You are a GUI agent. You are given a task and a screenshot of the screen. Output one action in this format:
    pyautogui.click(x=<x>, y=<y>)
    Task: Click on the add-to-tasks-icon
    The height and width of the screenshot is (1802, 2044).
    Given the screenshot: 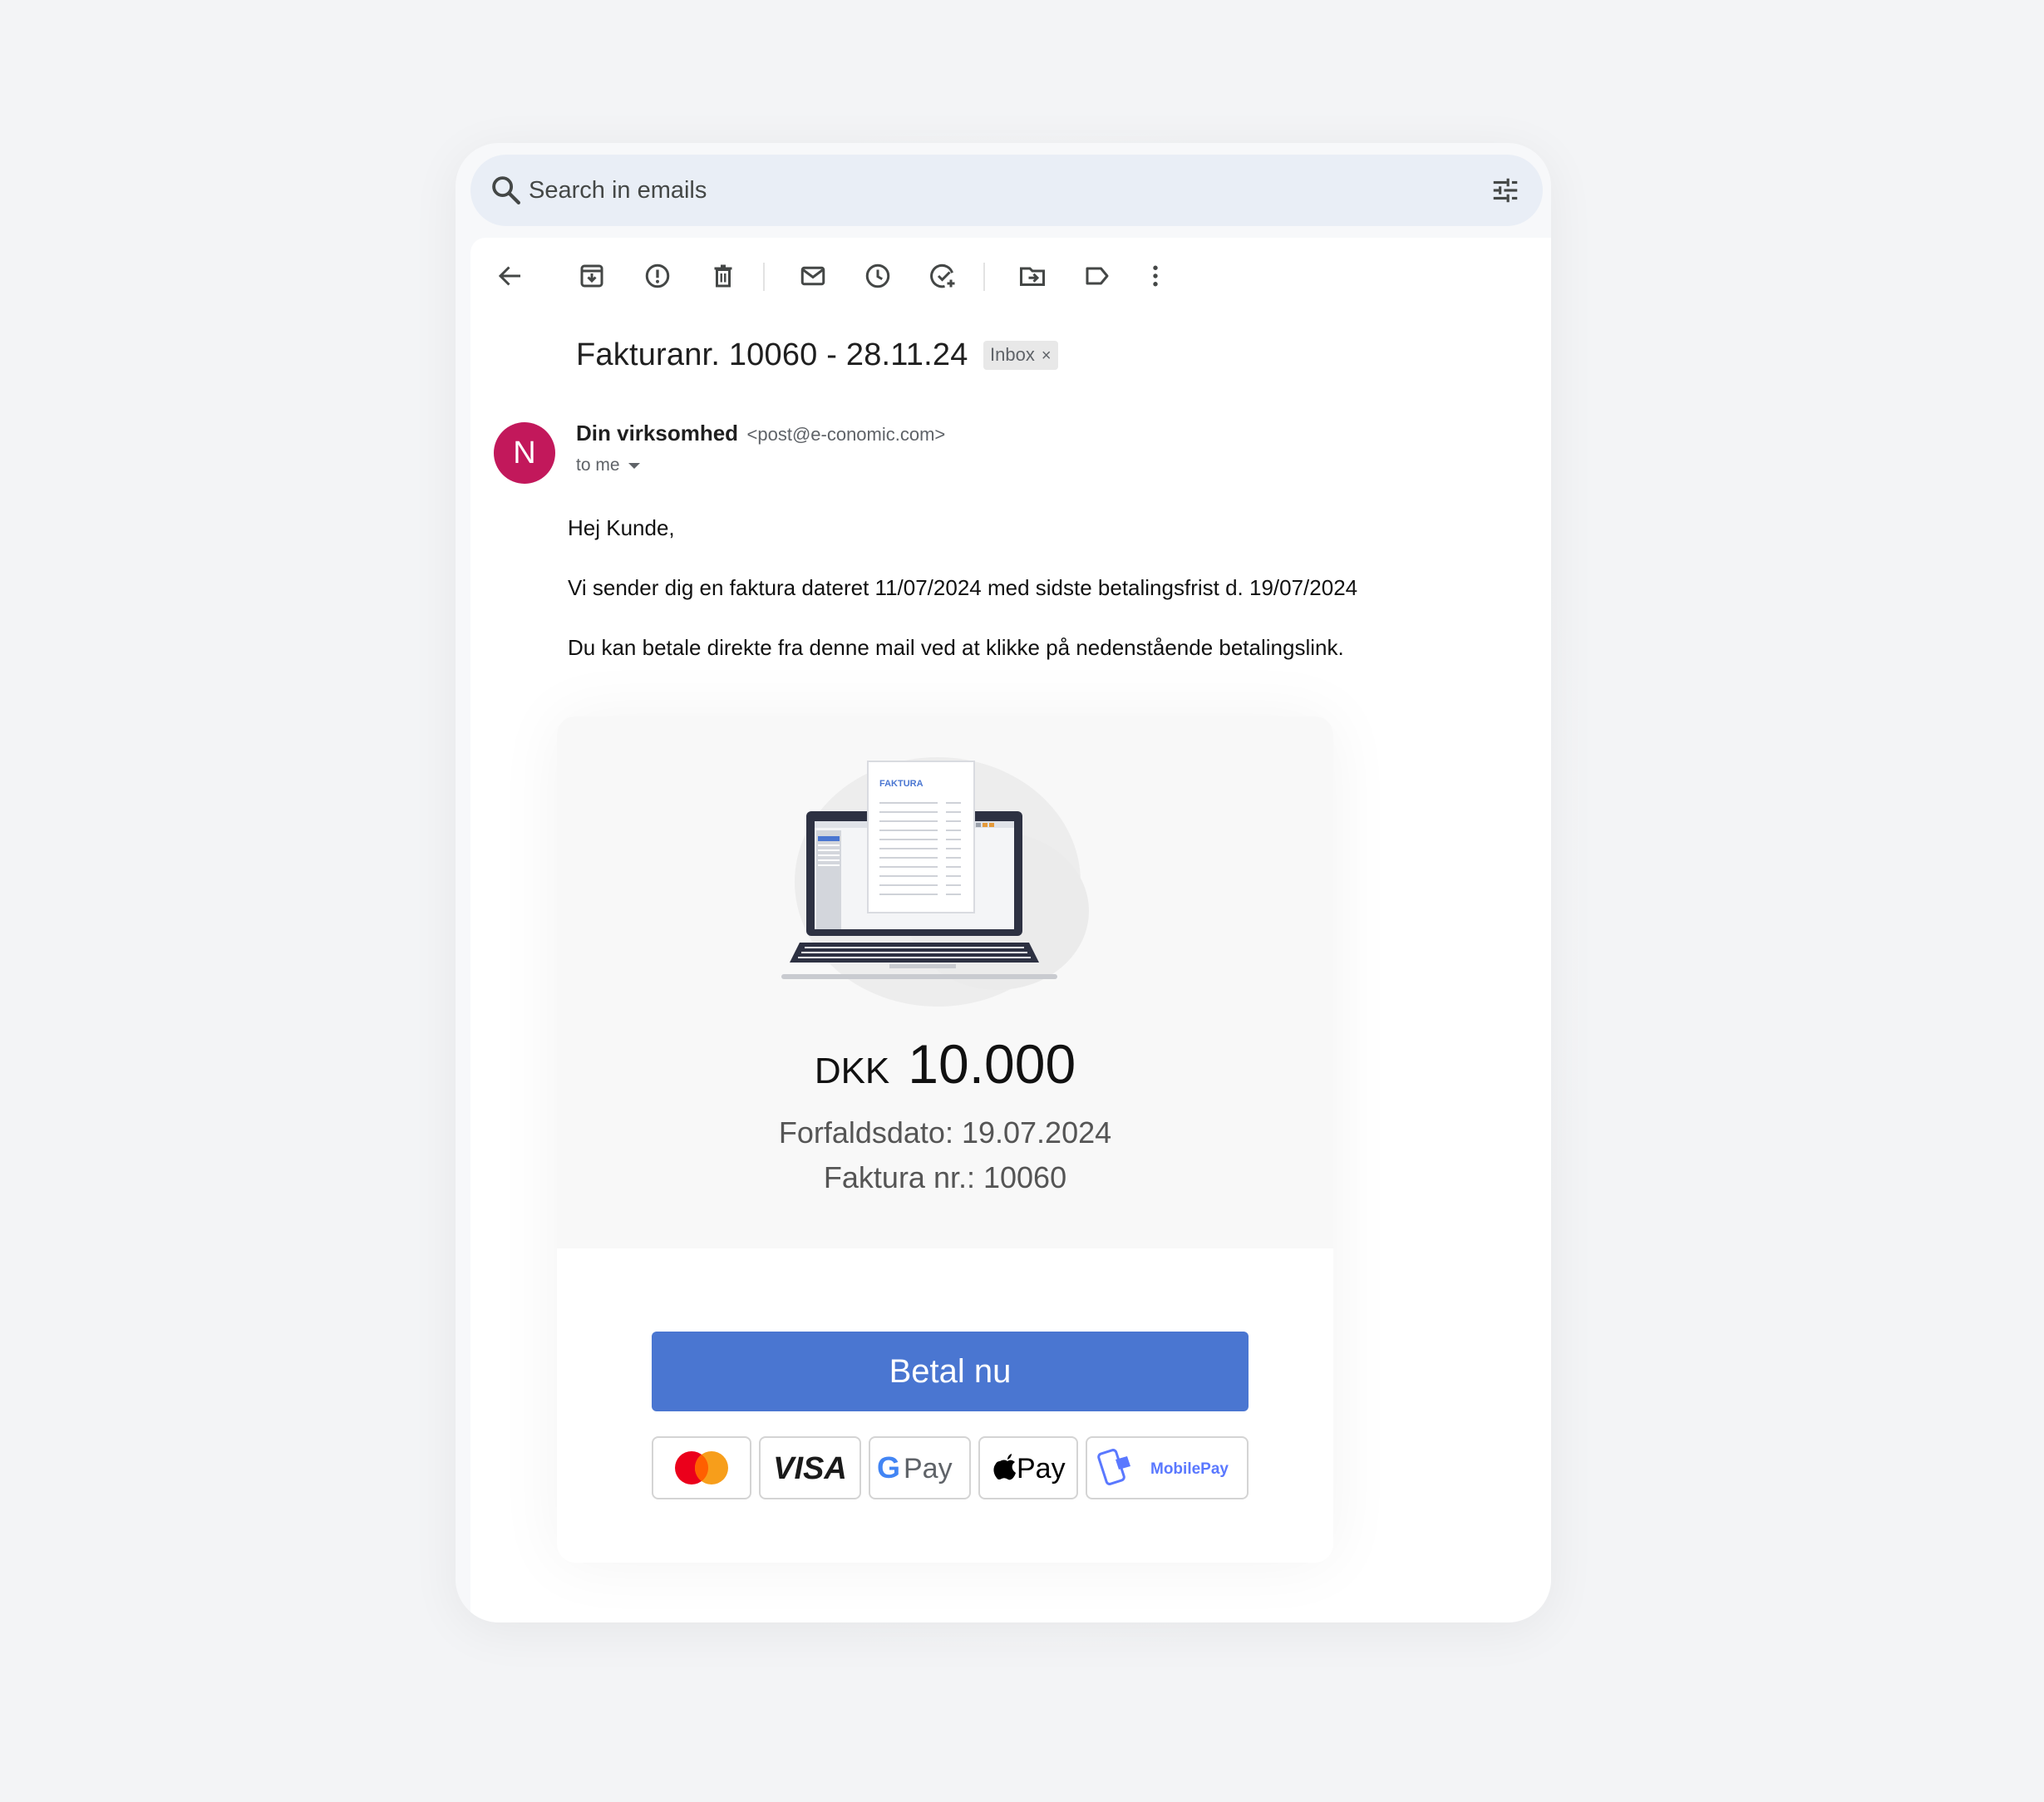 What is the action you would take?
    pyautogui.click(x=943, y=276)
    